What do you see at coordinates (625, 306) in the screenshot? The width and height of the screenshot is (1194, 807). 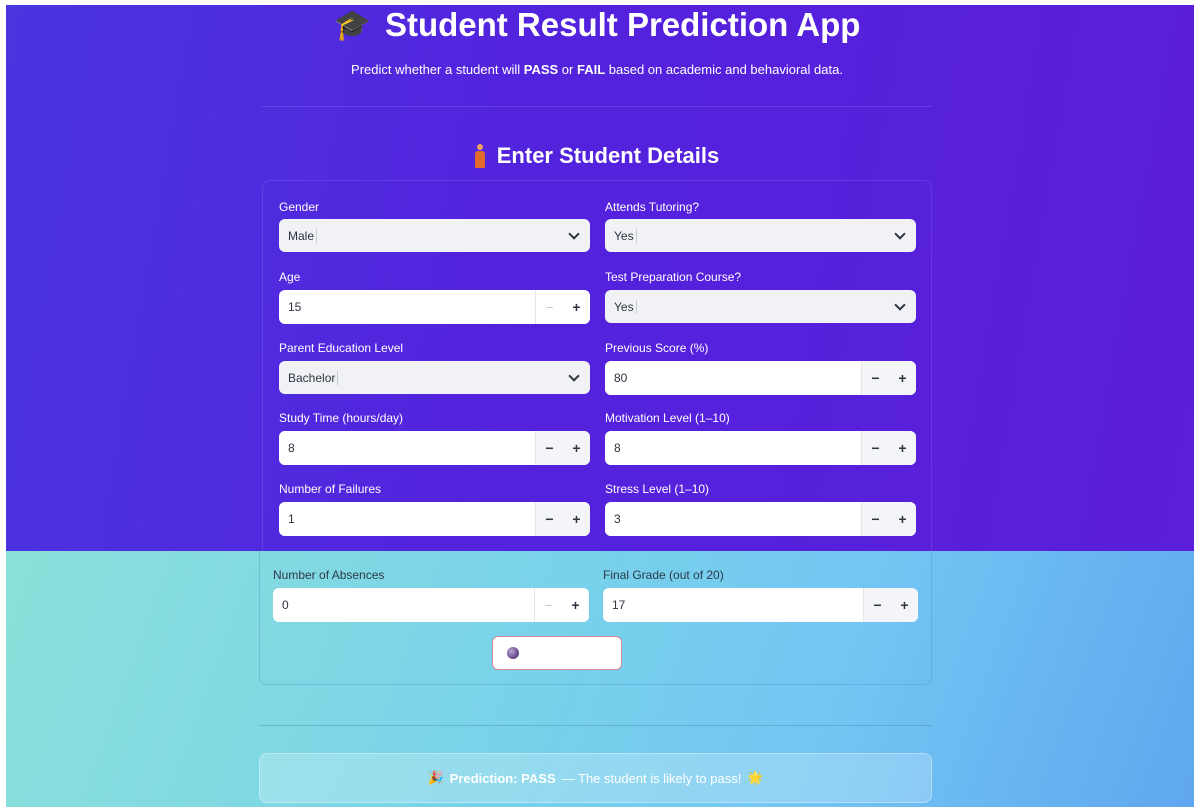 I see `test-prep-value: Yes` at bounding box center [625, 306].